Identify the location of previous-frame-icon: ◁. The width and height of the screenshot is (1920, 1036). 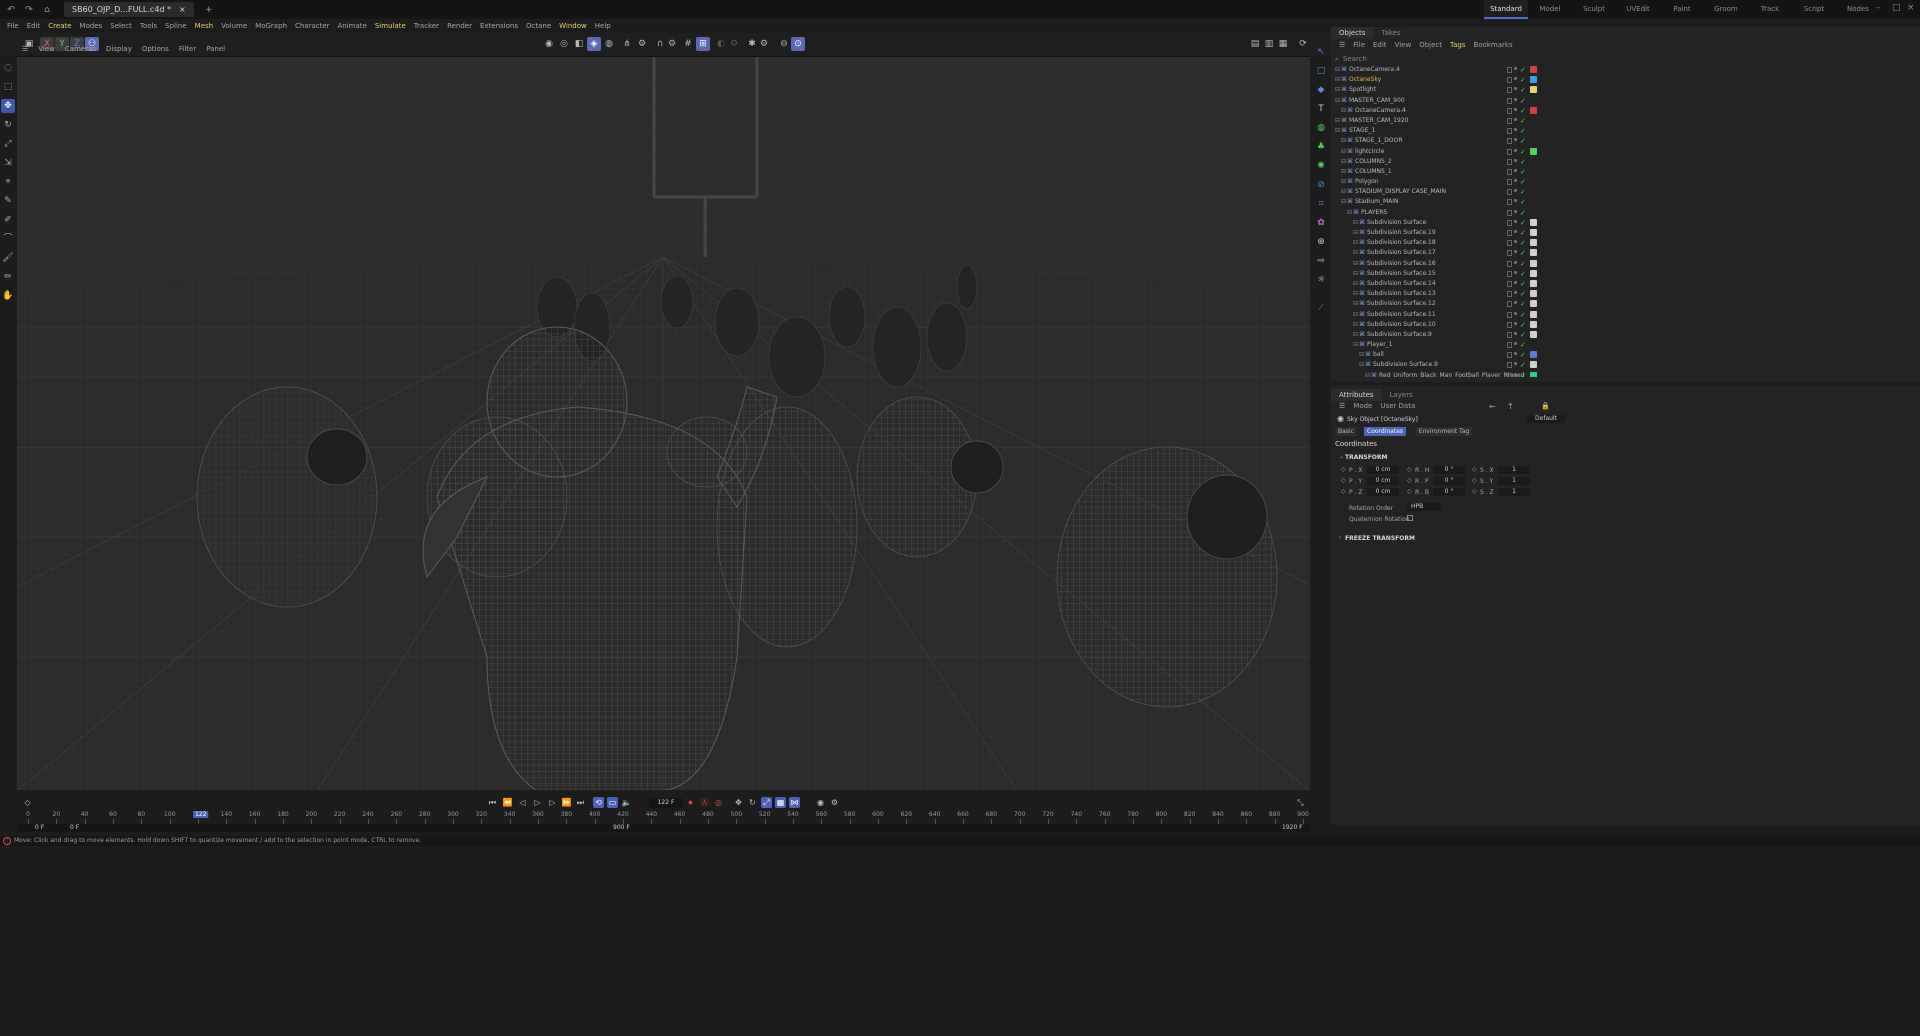
(522, 802).